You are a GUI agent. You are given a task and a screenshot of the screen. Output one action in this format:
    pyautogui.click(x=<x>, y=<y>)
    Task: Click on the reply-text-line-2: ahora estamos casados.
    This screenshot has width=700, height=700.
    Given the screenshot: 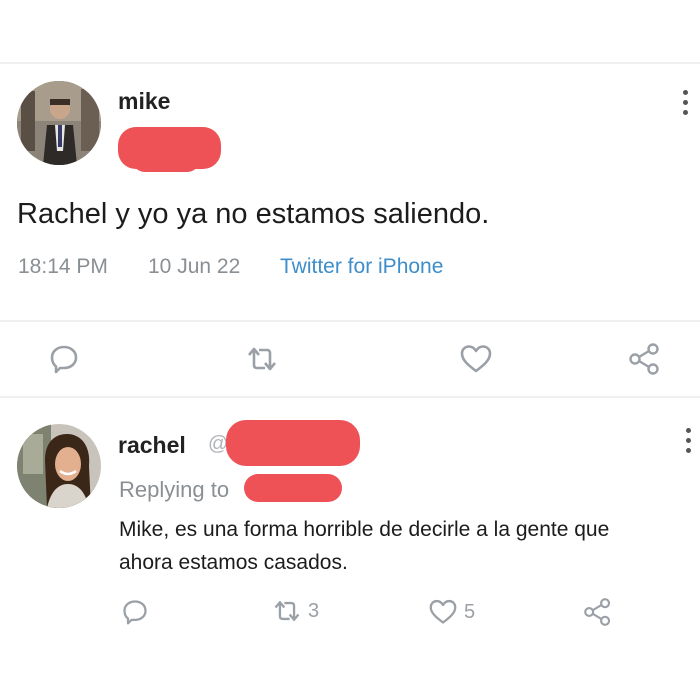 What is the action you would take?
    pyautogui.click(x=233, y=562)
    